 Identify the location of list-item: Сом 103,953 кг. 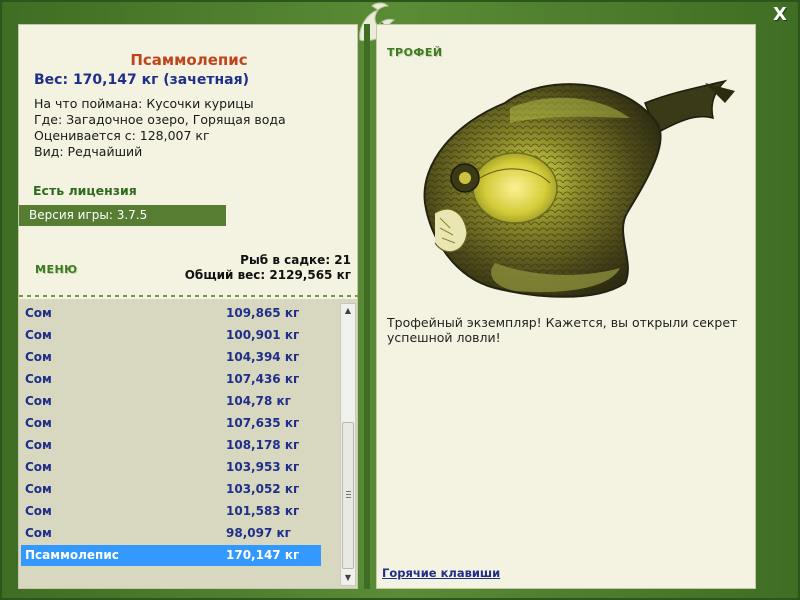
(171, 467).